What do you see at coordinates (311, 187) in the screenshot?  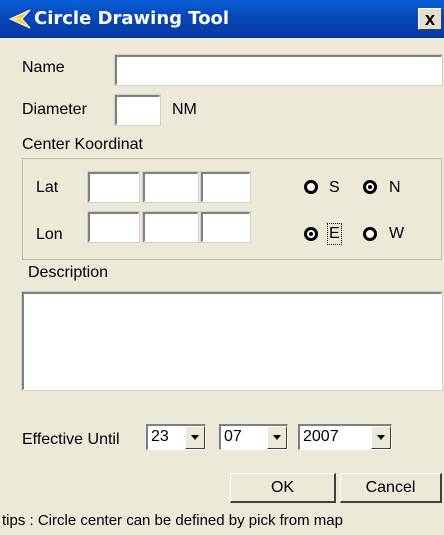 I see `lat-south-radio` at bounding box center [311, 187].